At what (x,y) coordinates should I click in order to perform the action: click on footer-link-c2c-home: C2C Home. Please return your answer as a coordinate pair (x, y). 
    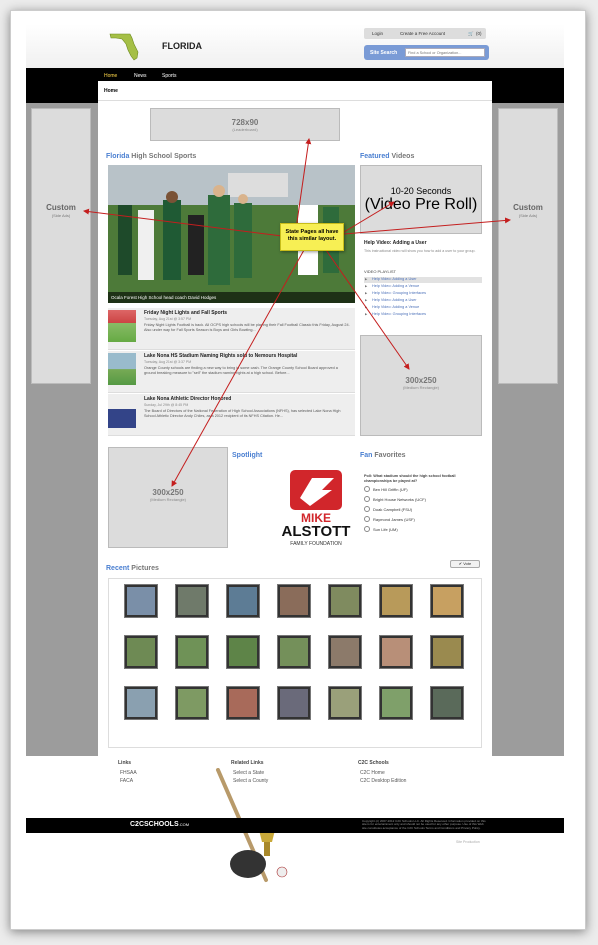
    Looking at the image, I should click on (372, 773).